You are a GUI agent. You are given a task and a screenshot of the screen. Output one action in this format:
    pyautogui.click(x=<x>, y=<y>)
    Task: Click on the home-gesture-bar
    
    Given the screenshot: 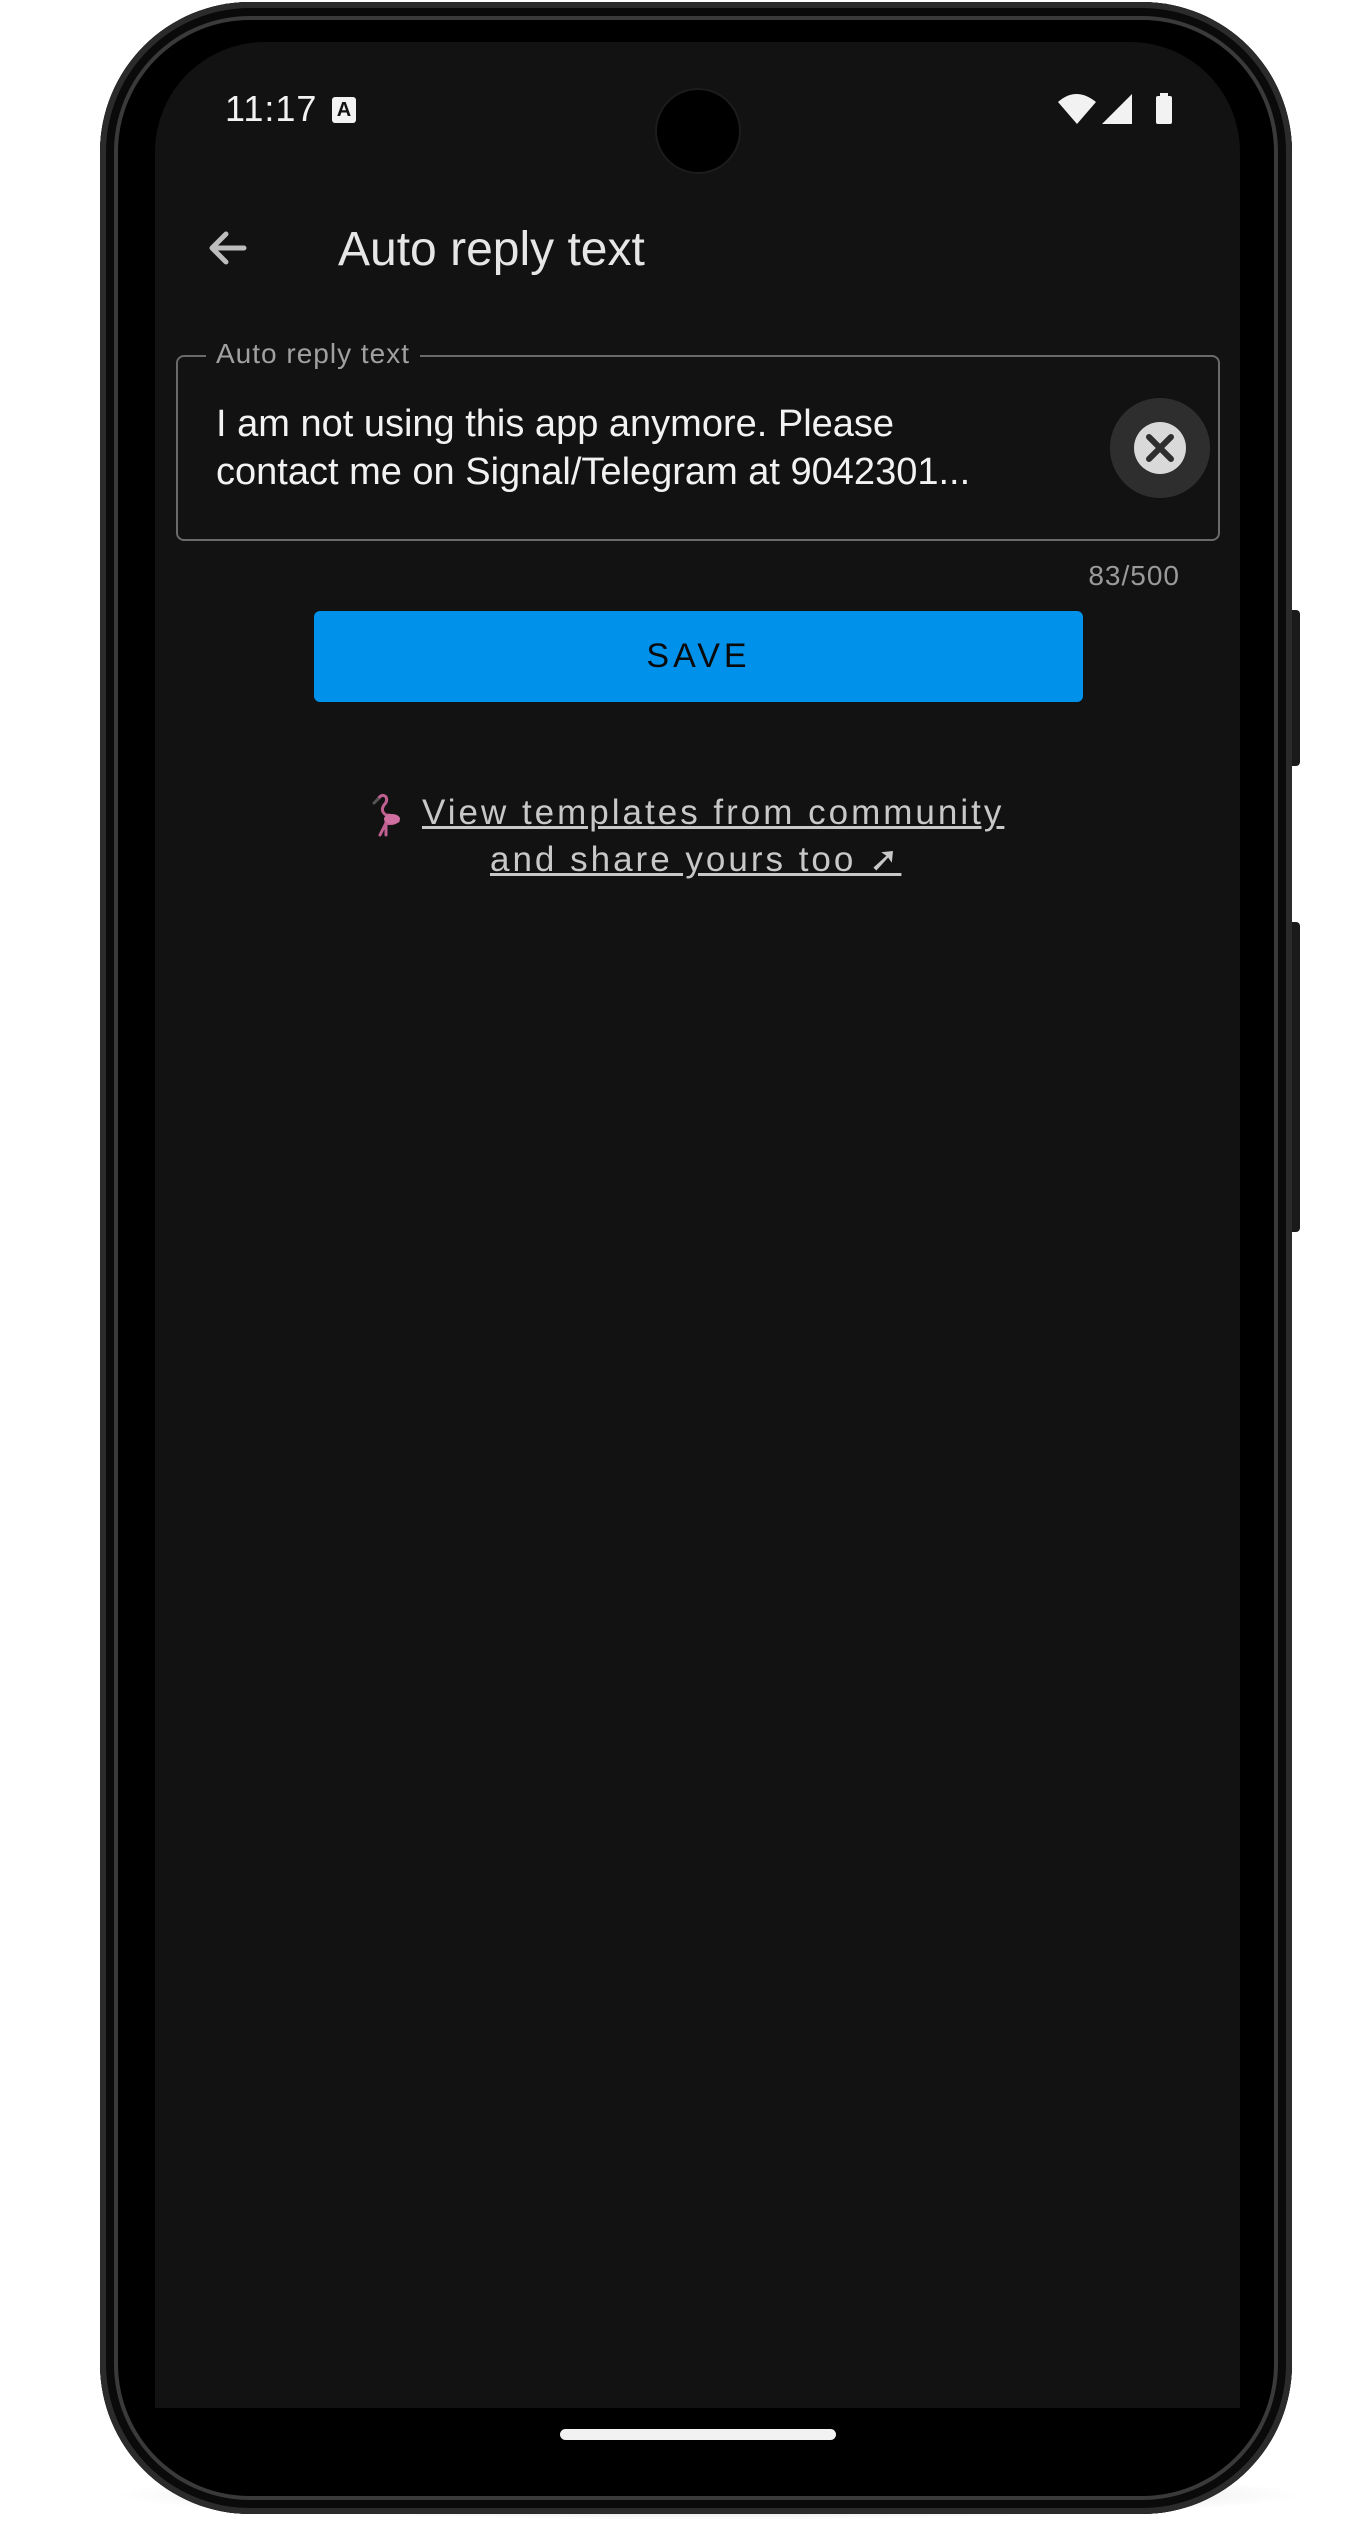 What is the action you would take?
    pyautogui.click(x=698, y=2434)
    